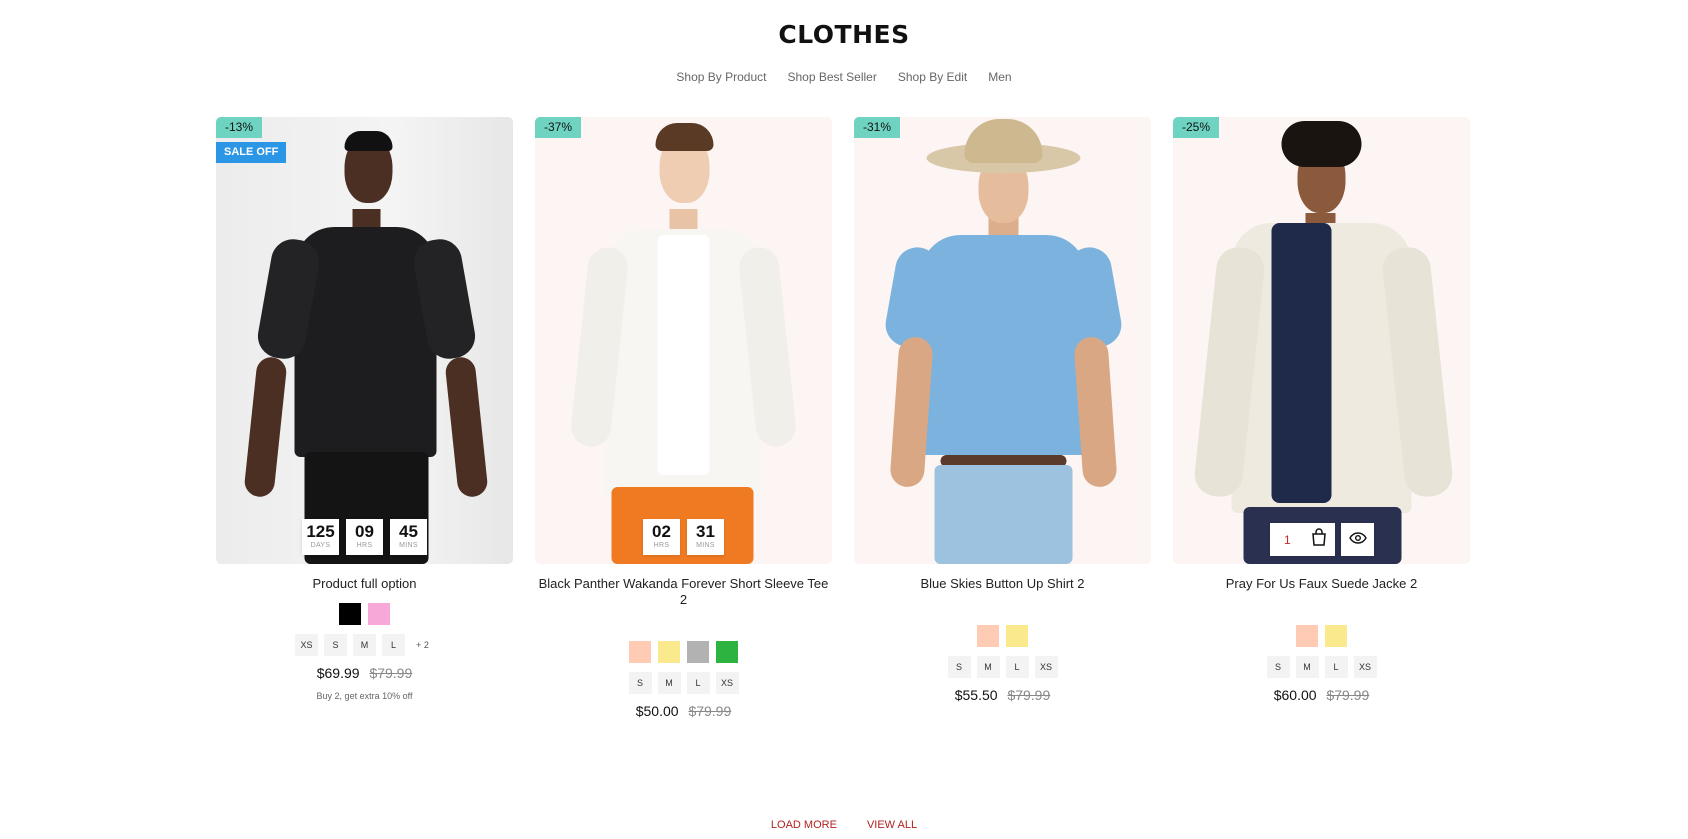 The height and width of the screenshot is (839, 1688). Describe the element at coordinates (999, 77) in the screenshot. I see `tab-men: Men` at that location.